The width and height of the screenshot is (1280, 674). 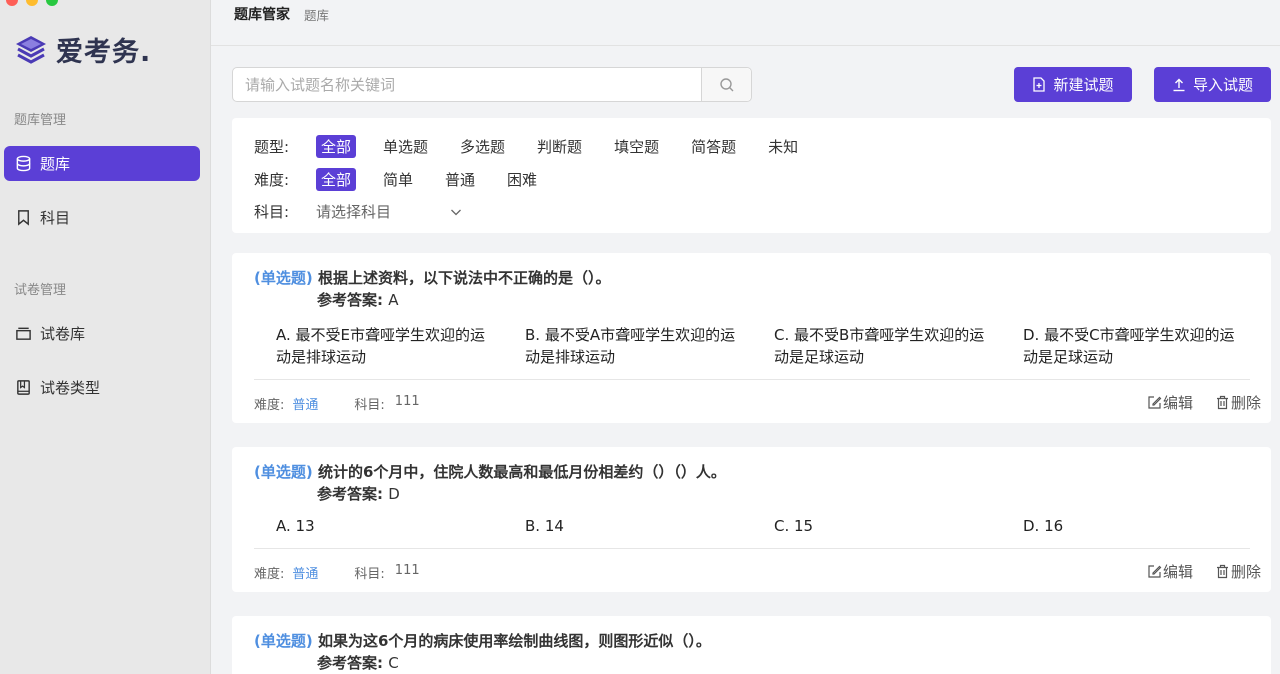 I want to click on minimize-window-button, so click(x=32, y=3).